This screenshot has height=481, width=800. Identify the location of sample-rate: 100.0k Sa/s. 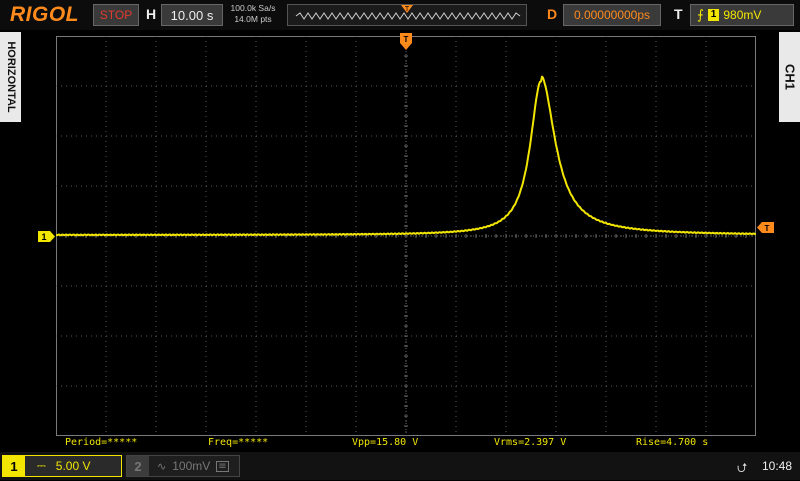
(253, 8).